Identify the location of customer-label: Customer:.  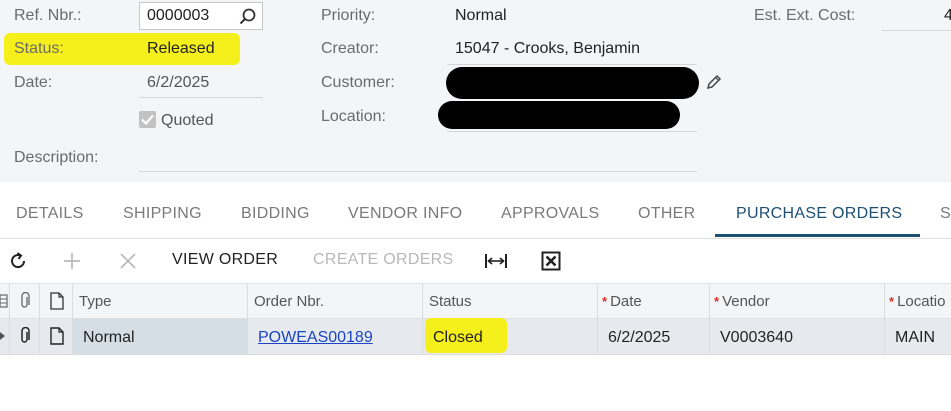
(358, 82).